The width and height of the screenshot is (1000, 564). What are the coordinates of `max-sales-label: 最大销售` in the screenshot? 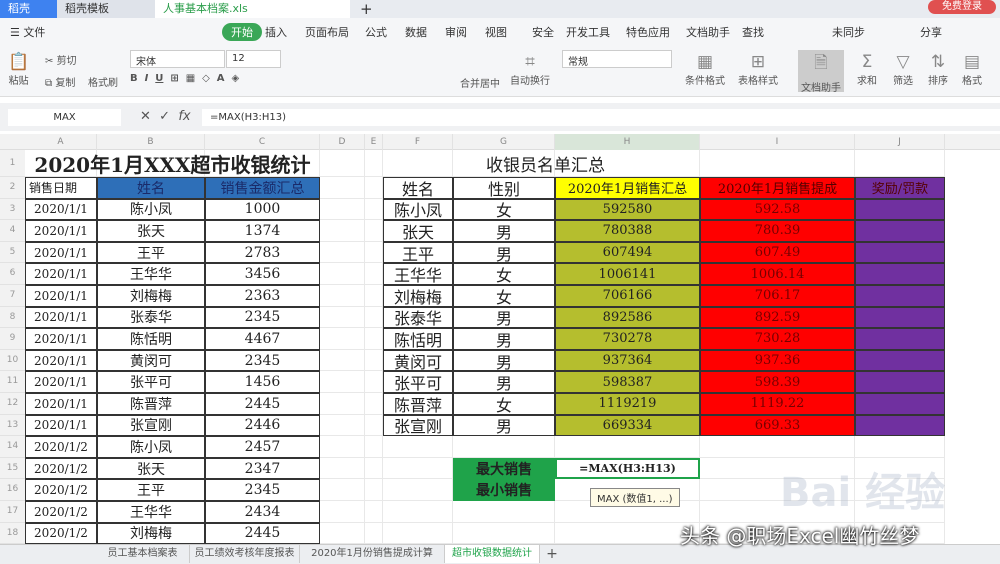 It's located at (504, 468).